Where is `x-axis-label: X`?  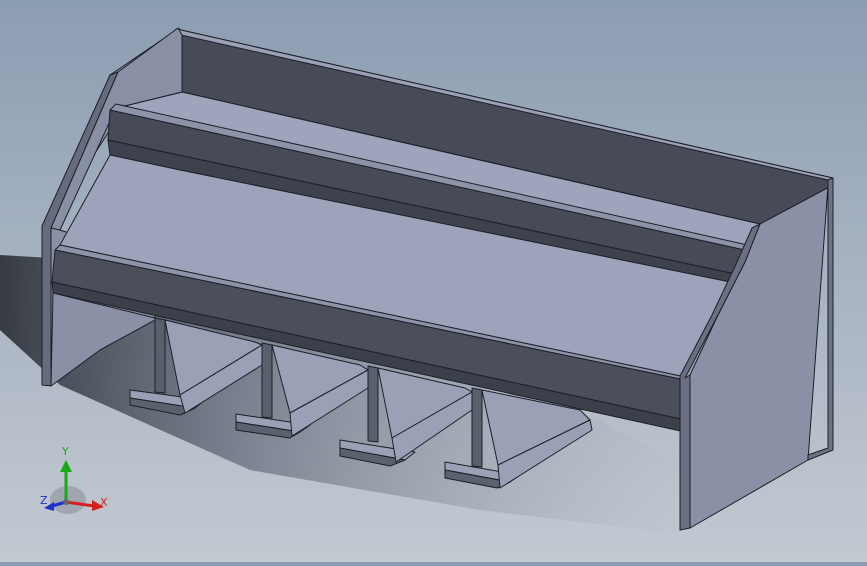 x-axis-label: X is located at coordinates (104, 502).